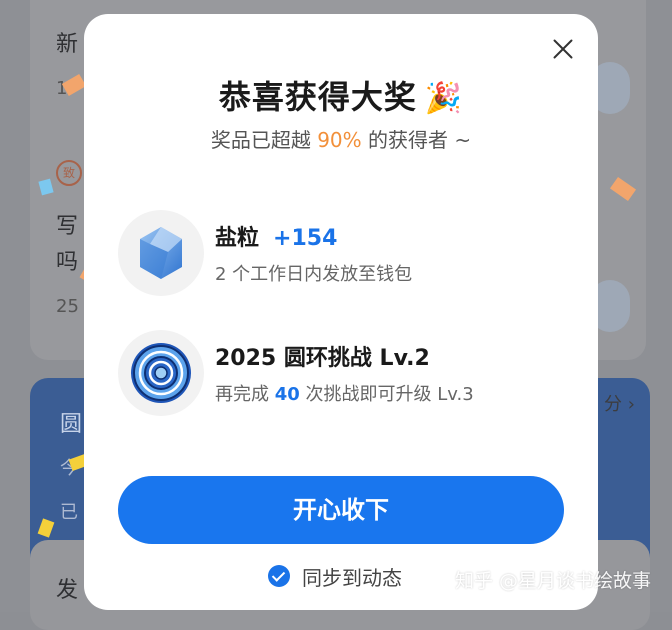 The image size is (672, 630). I want to click on reward-name: 2025 圆环挑战 Lv.2, so click(322, 358).